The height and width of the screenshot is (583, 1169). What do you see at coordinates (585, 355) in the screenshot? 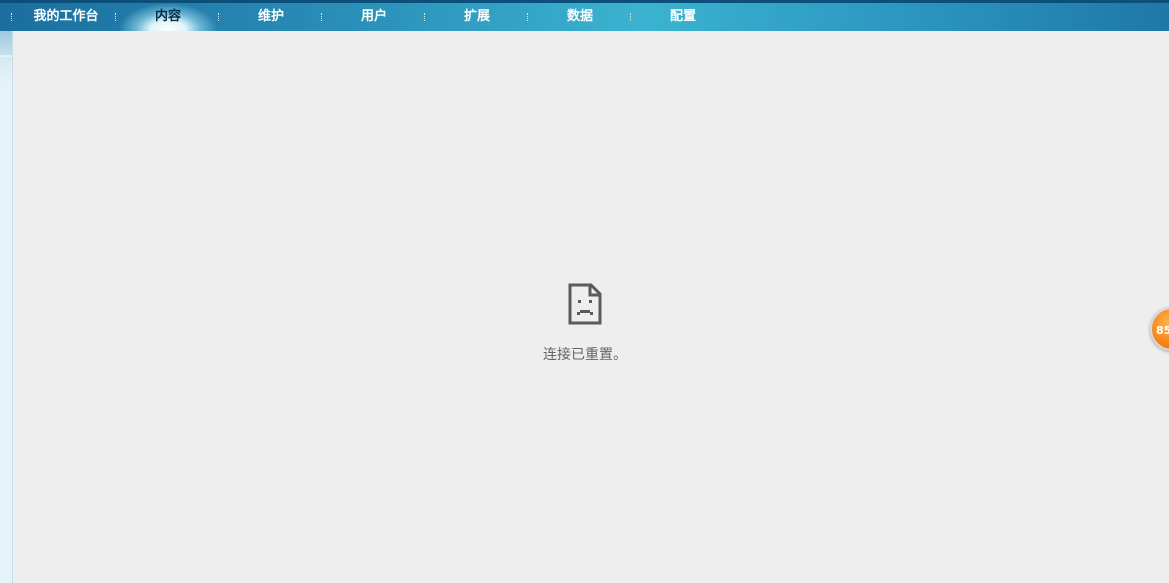
I see `error-message: 连接已重置。` at bounding box center [585, 355].